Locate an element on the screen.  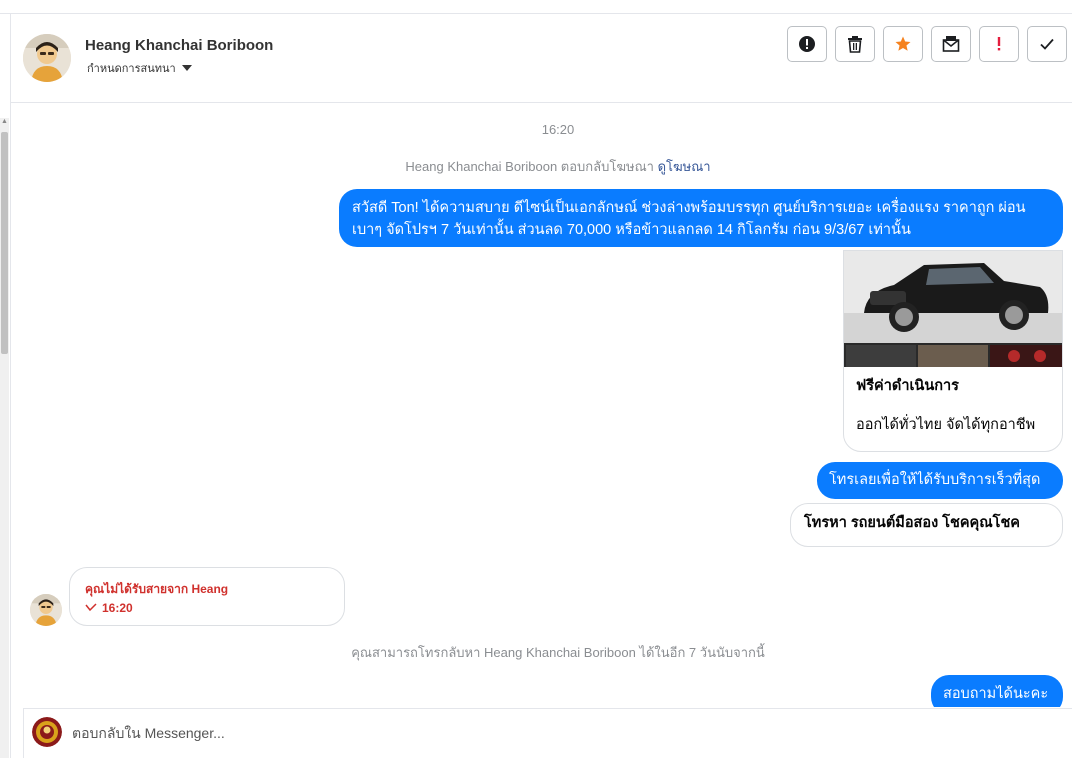
caret-down-icon is located at coordinates (186, 68).